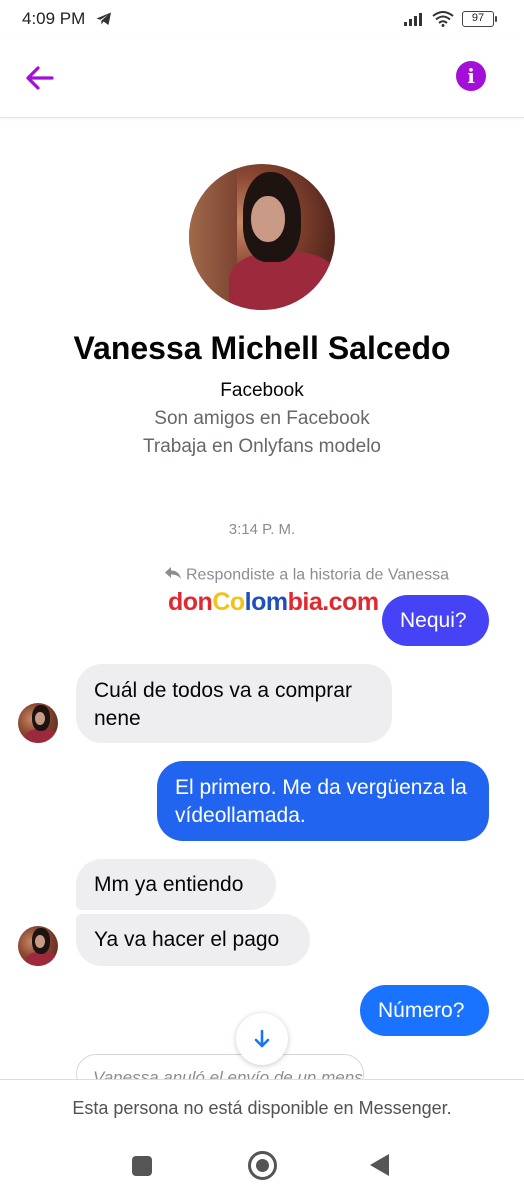 This screenshot has height=1200, width=524. What do you see at coordinates (54, 18) in the screenshot?
I see `status-time: 4:09 PM` at bounding box center [54, 18].